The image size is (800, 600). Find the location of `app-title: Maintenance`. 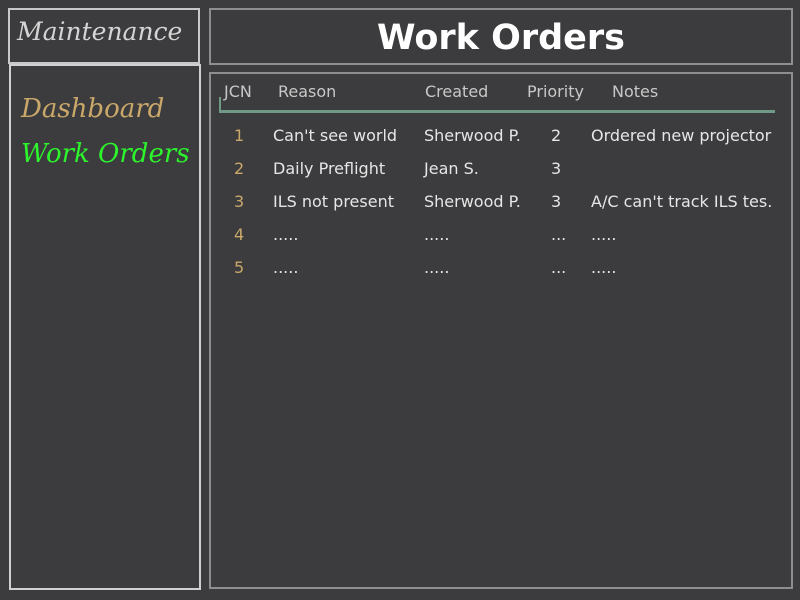

app-title: Maintenance is located at coordinates (100, 31).